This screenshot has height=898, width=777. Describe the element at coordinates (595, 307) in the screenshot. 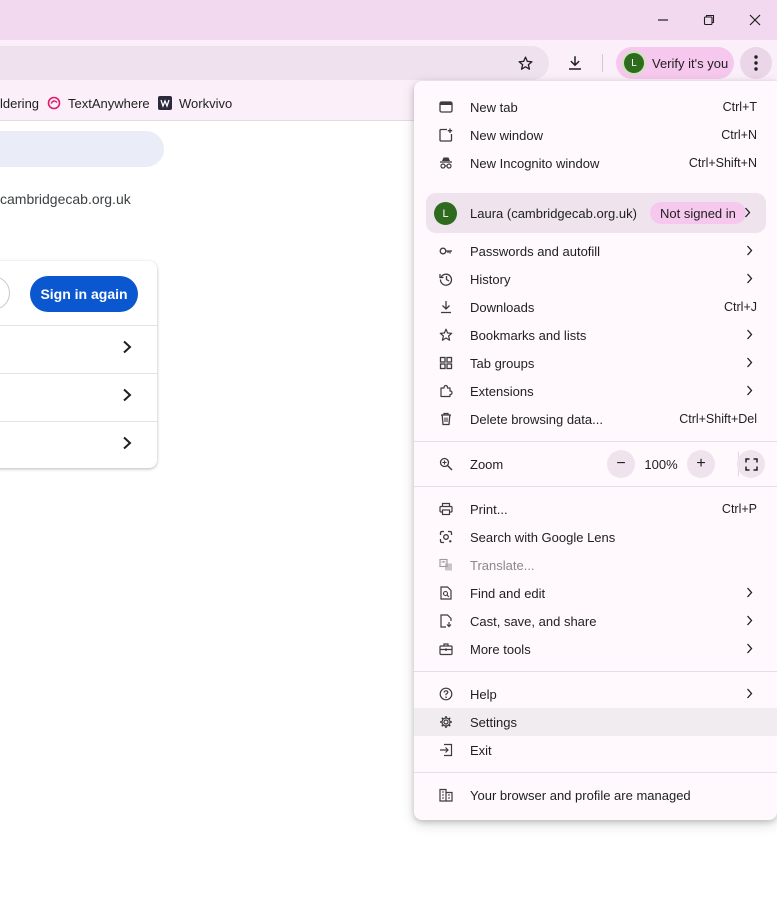

I see `menu-item-downloads: Downloads Ctrl+J` at that location.